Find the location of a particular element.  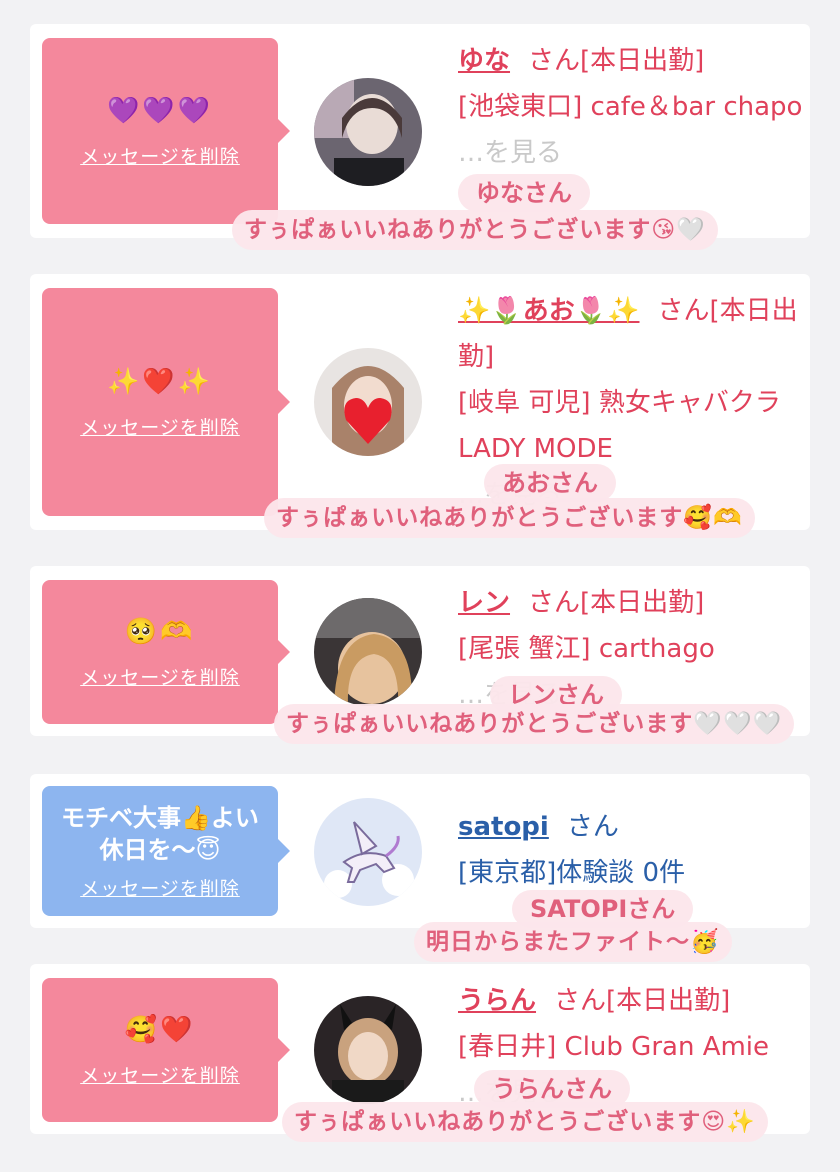

message-text: ✨❤️✨ is located at coordinates (160, 381).